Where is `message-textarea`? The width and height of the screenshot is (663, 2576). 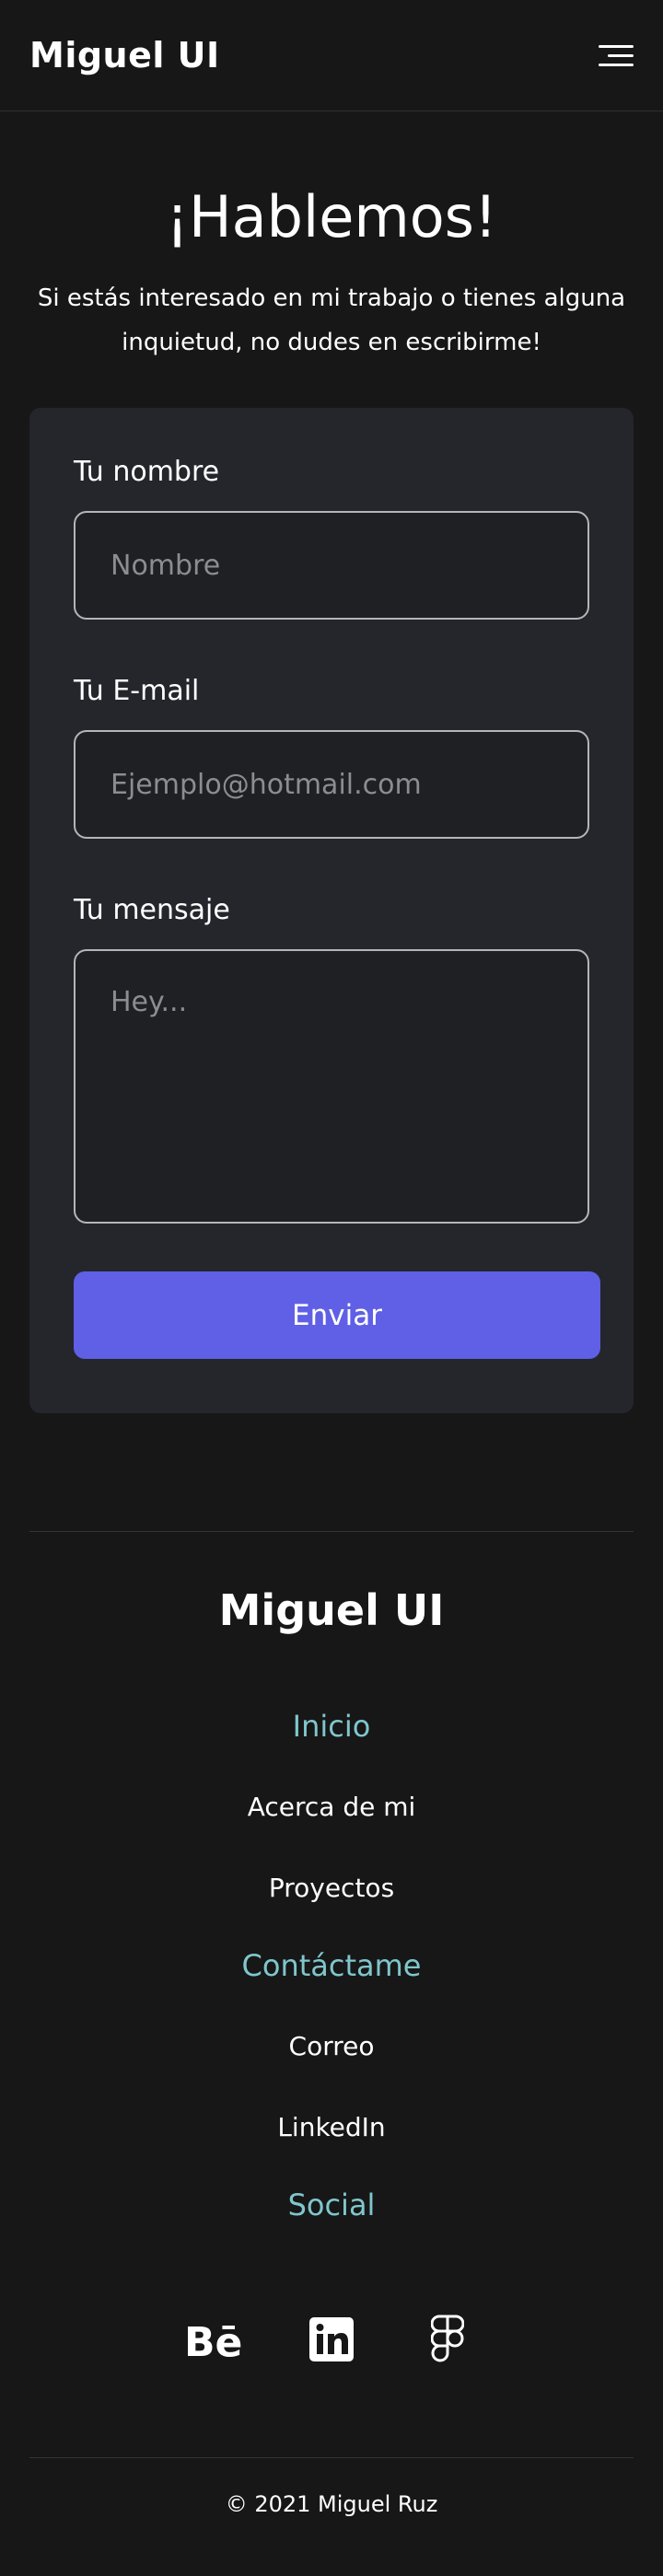
message-textarea is located at coordinates (331, 1086).